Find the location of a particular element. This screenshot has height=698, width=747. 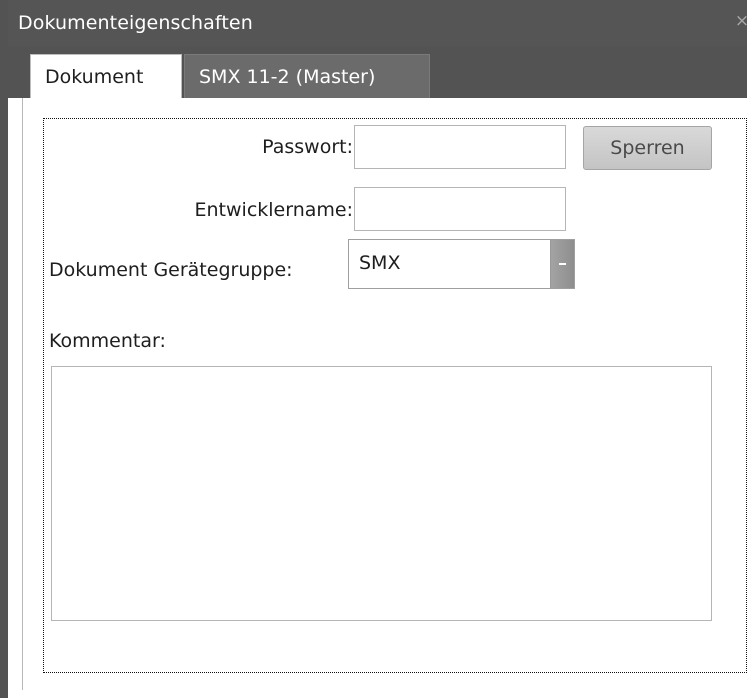

device-group-value: SMX is located at coordinates (380, 263).